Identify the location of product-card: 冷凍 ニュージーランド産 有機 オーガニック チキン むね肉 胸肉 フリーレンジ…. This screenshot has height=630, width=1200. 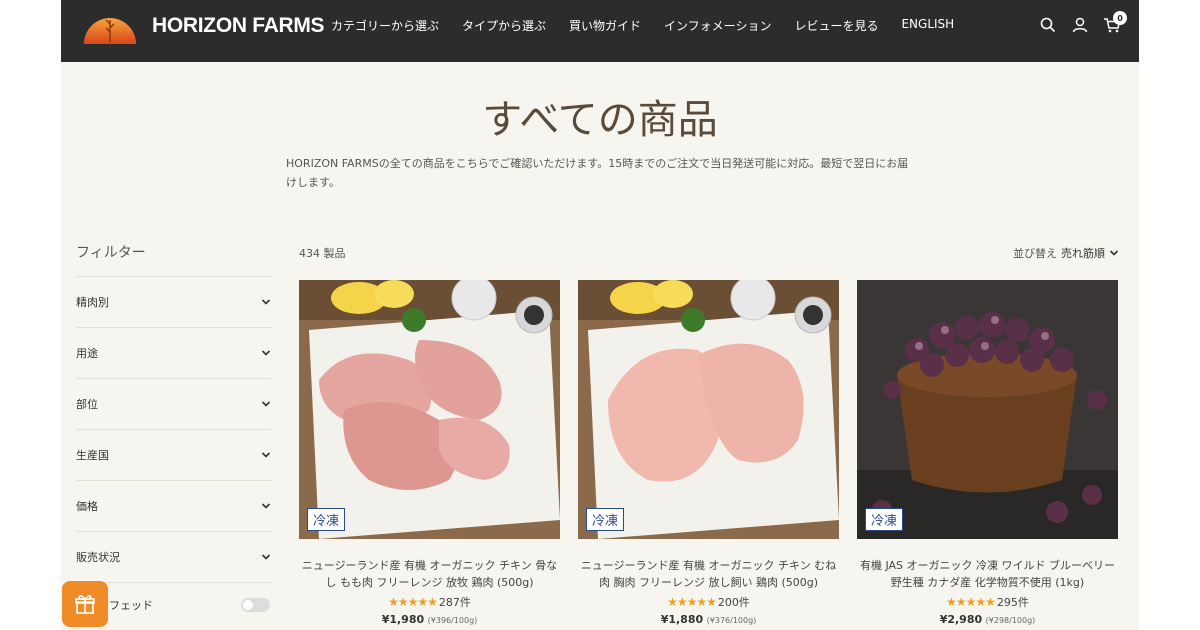
(708, 453).